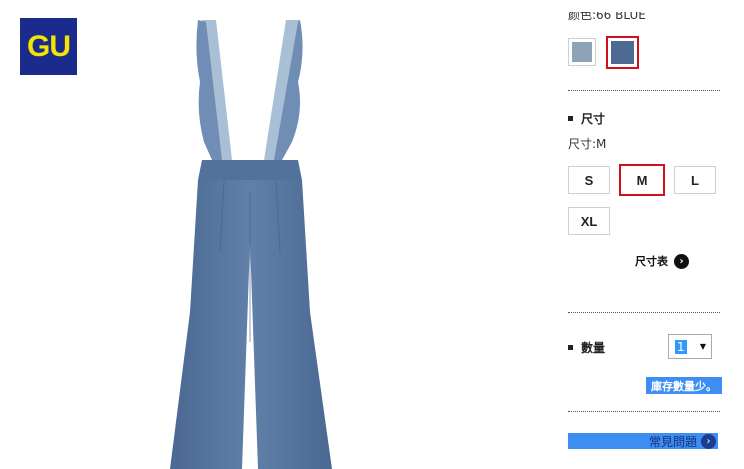 This screenshot has width=744, height=469. I want to click on faq-text: 常見問題, so click(672, 441).